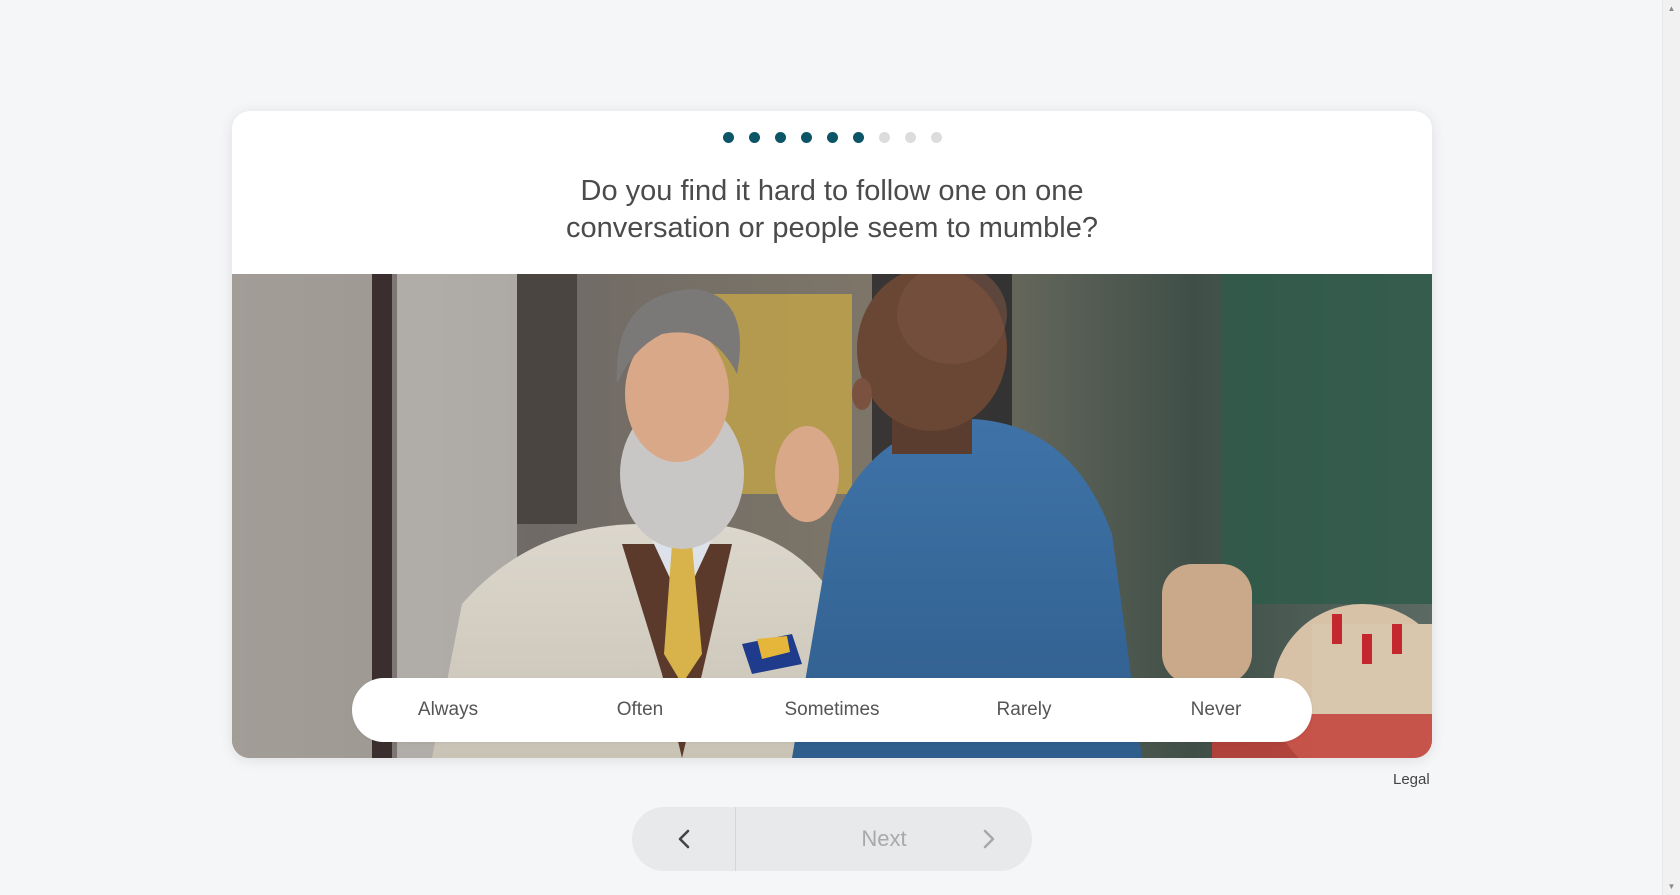 This screenshot has height=895, width=1680. I want to click on back-button, so click(684, 839).